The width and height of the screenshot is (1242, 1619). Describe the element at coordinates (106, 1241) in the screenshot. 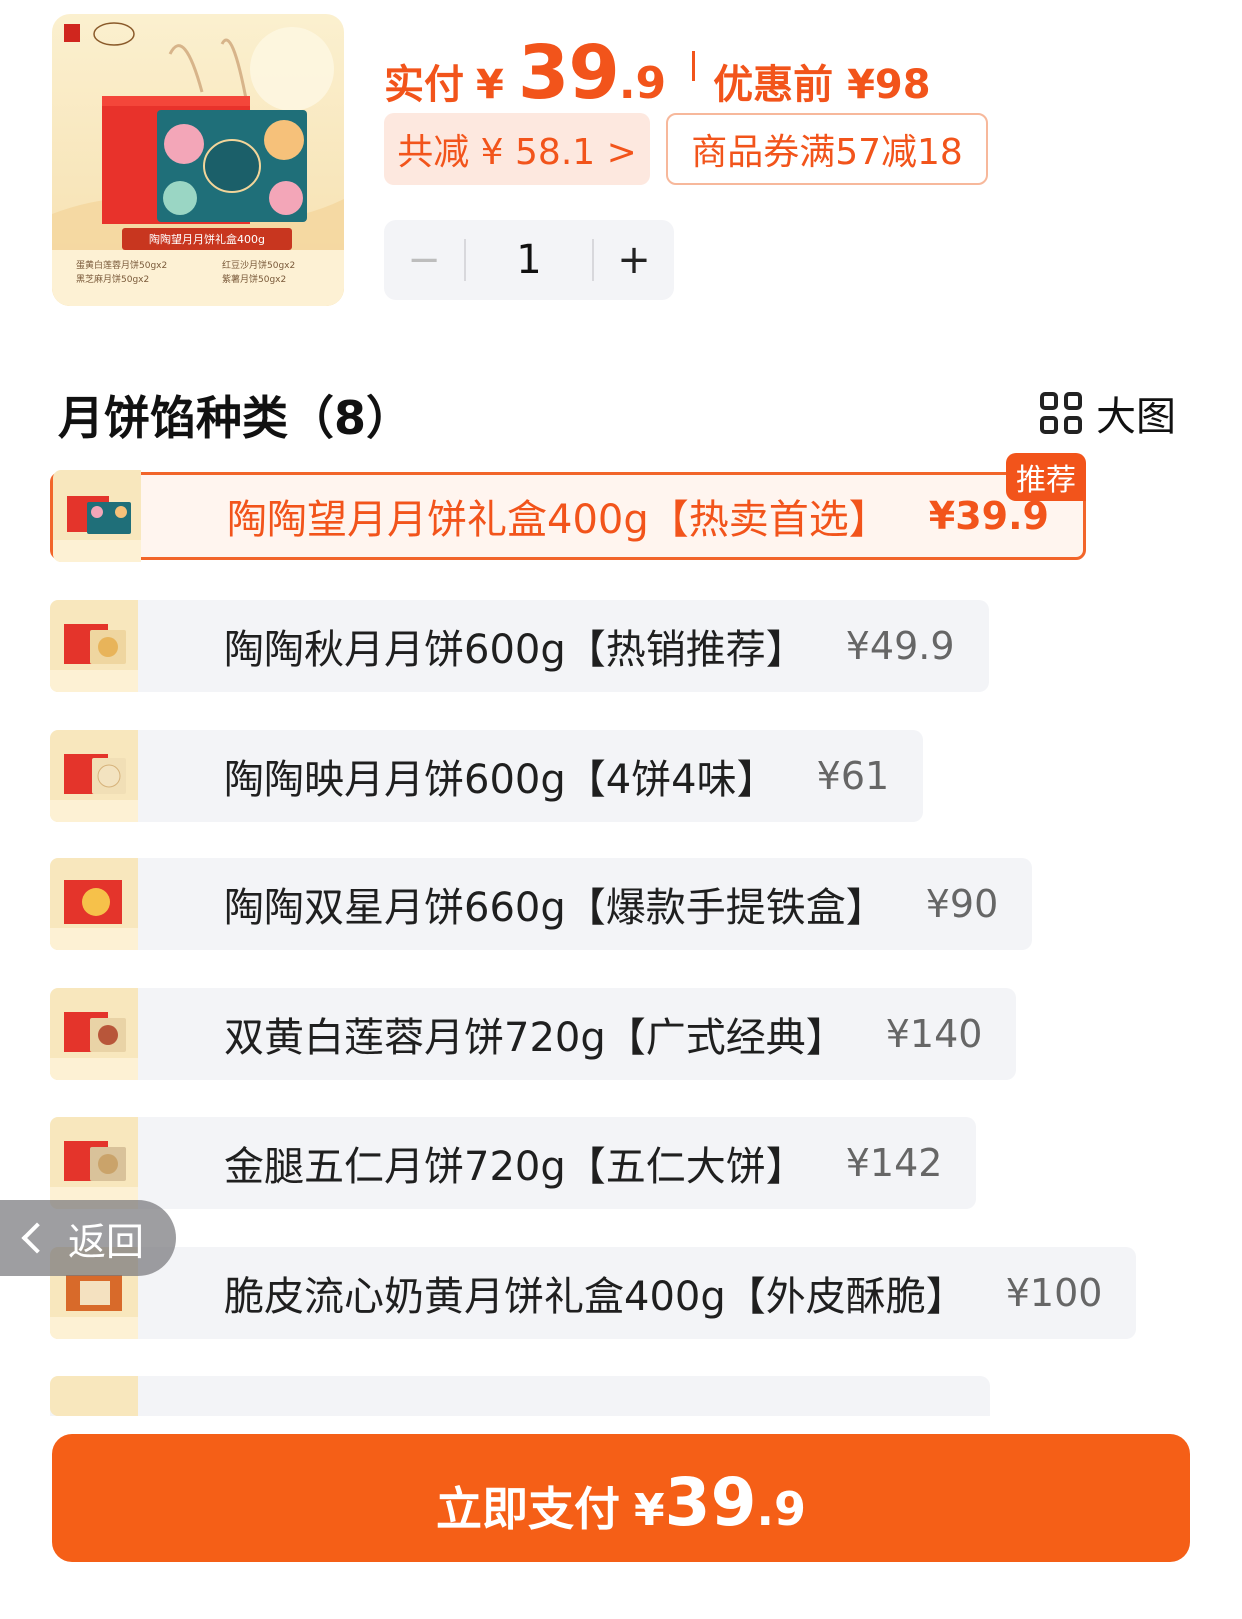

I see `back-label: 返回` at that location.